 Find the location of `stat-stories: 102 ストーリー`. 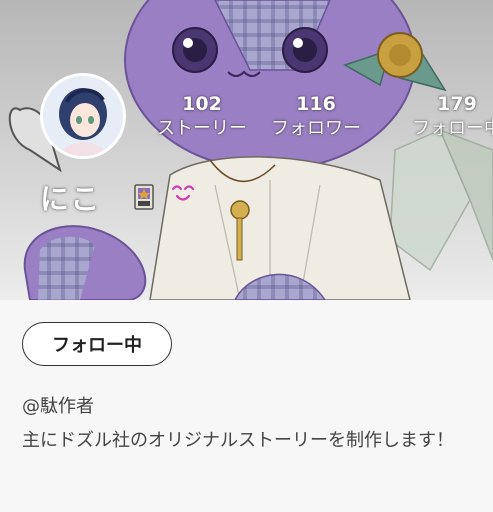

stat-stories: 102 ストーリー is located at coordinates (202, 117).